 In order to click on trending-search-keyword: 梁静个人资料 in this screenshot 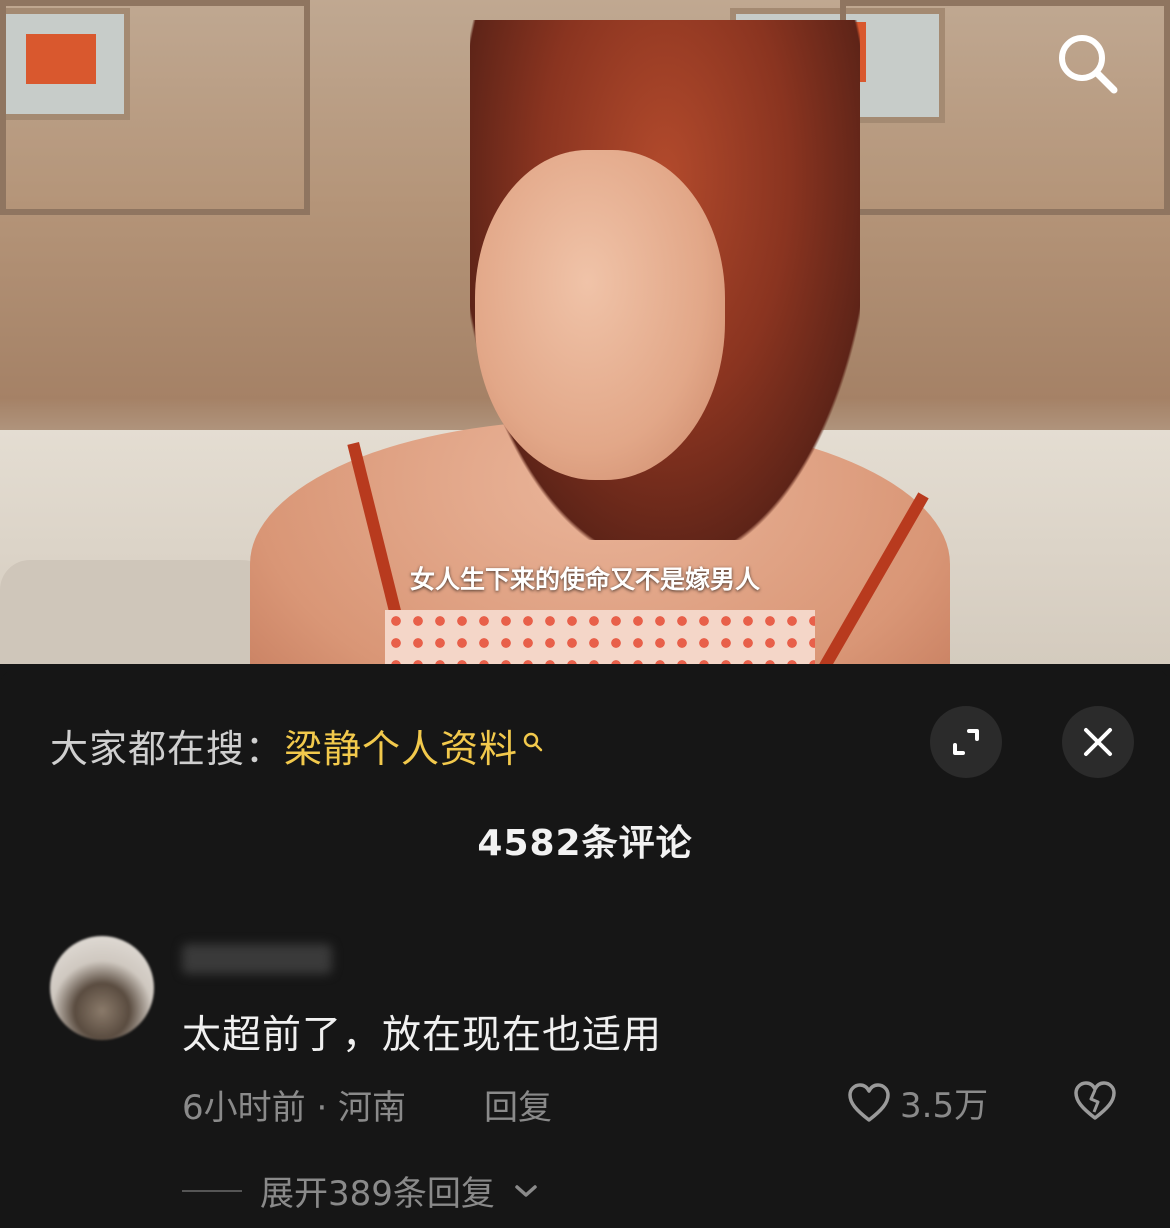, I will do `click(401, 749)`.